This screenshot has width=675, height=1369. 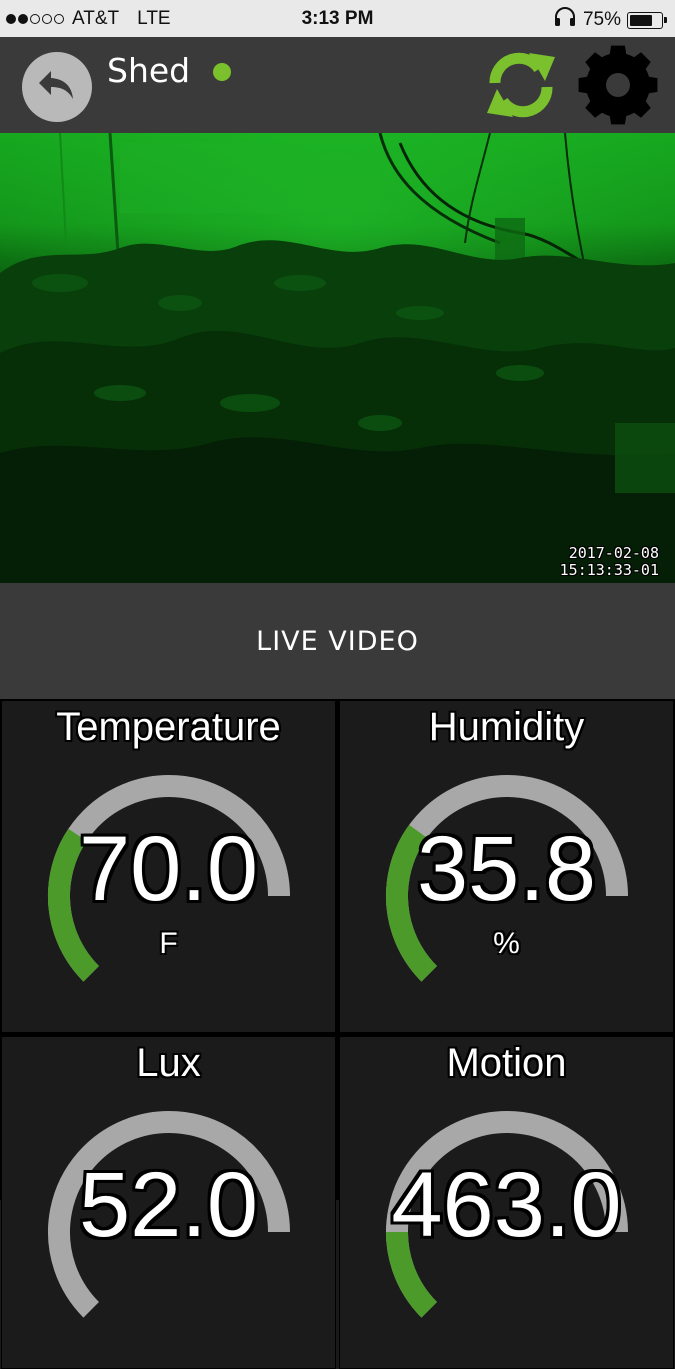 What do you see at coordinates (506, 727) in the screenshot?
I see `sensor-label: Humidity` at bounding box center [506, 727].